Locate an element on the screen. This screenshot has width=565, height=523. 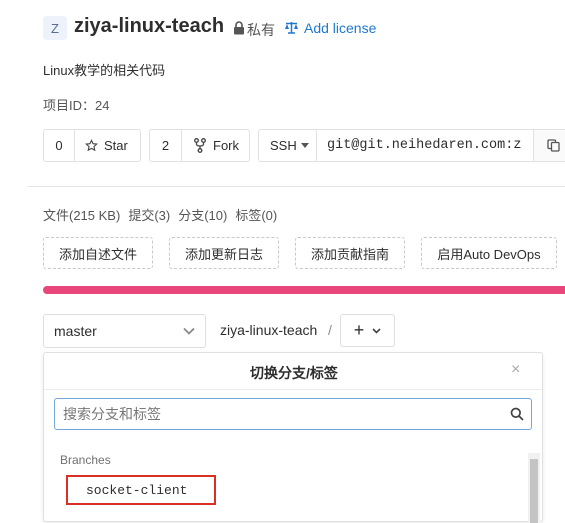
copy-icon is located at coordinates (553, 145).